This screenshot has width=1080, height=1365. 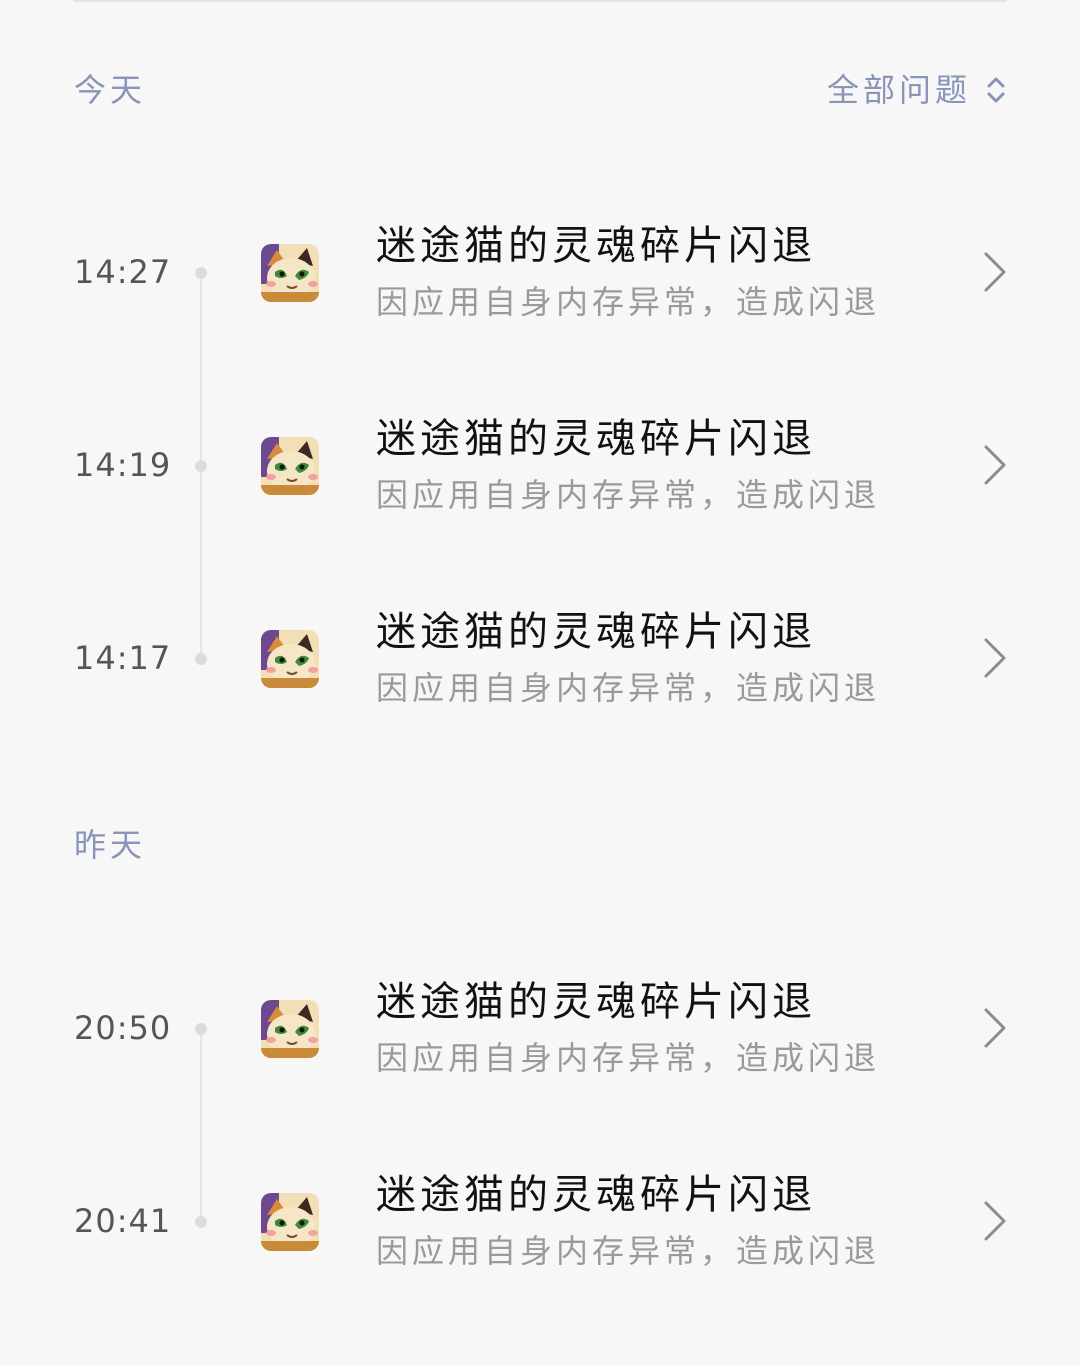 What do you see at coordinates (540, 272) in the screenshot?
I see `list-item: 14:27 迷途猫的灵魂碎片闪退 因应用自身内存异常，造成闪退` at bounding box center [540, 272].